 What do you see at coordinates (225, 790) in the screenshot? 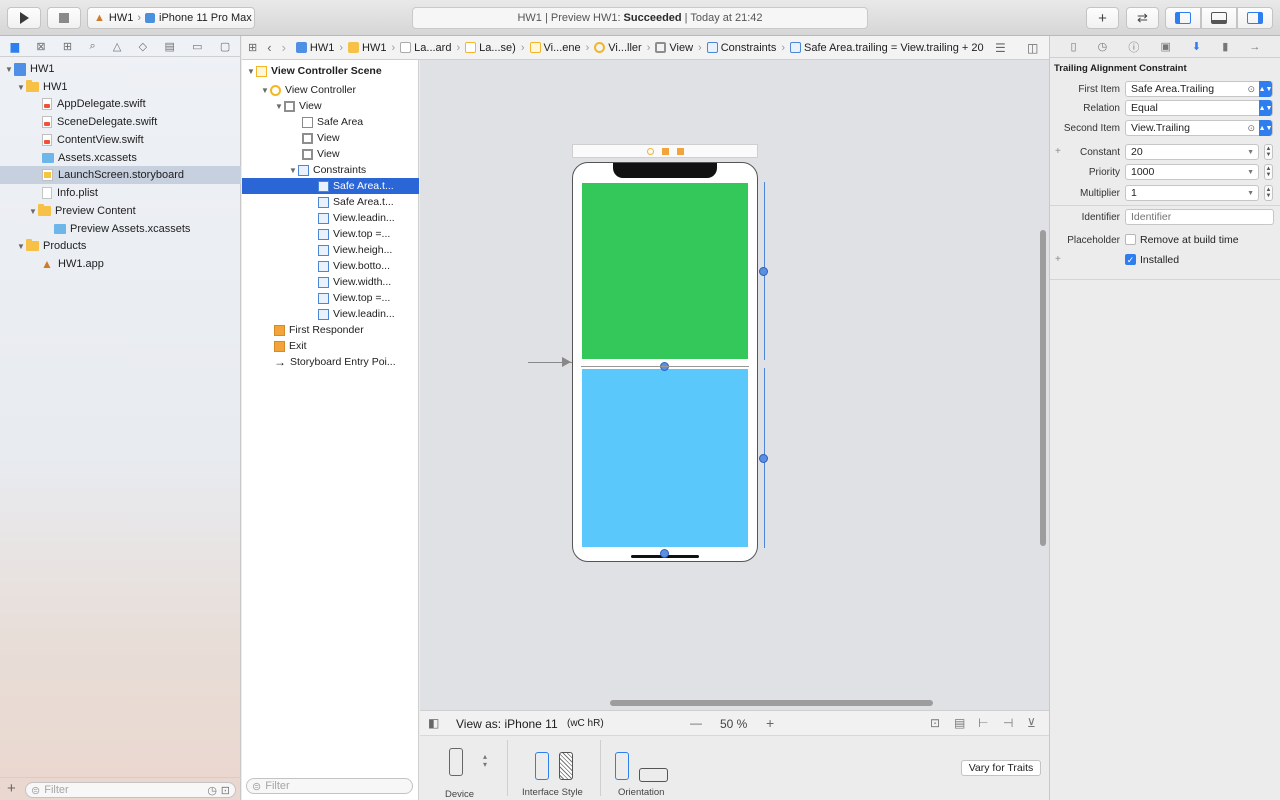
I see `scm-filter-icon: ⊡` at bounding box center [225, 790].